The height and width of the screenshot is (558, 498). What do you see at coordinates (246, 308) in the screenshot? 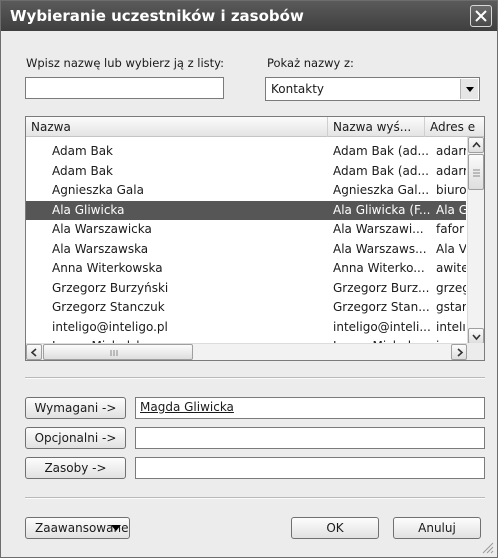
I see `table-row: Grzegorz Stanczuk Grzegorz Stan... gstar` at bounding box center [246, 308].